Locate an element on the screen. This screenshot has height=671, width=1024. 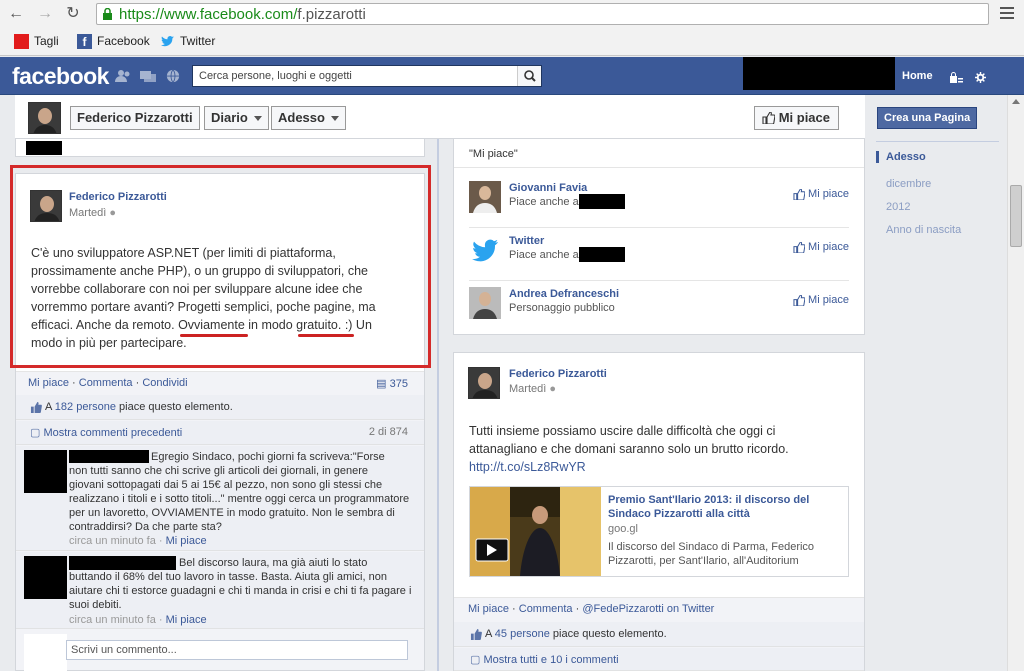
red-square-icon is located at coordinates (21, 41).